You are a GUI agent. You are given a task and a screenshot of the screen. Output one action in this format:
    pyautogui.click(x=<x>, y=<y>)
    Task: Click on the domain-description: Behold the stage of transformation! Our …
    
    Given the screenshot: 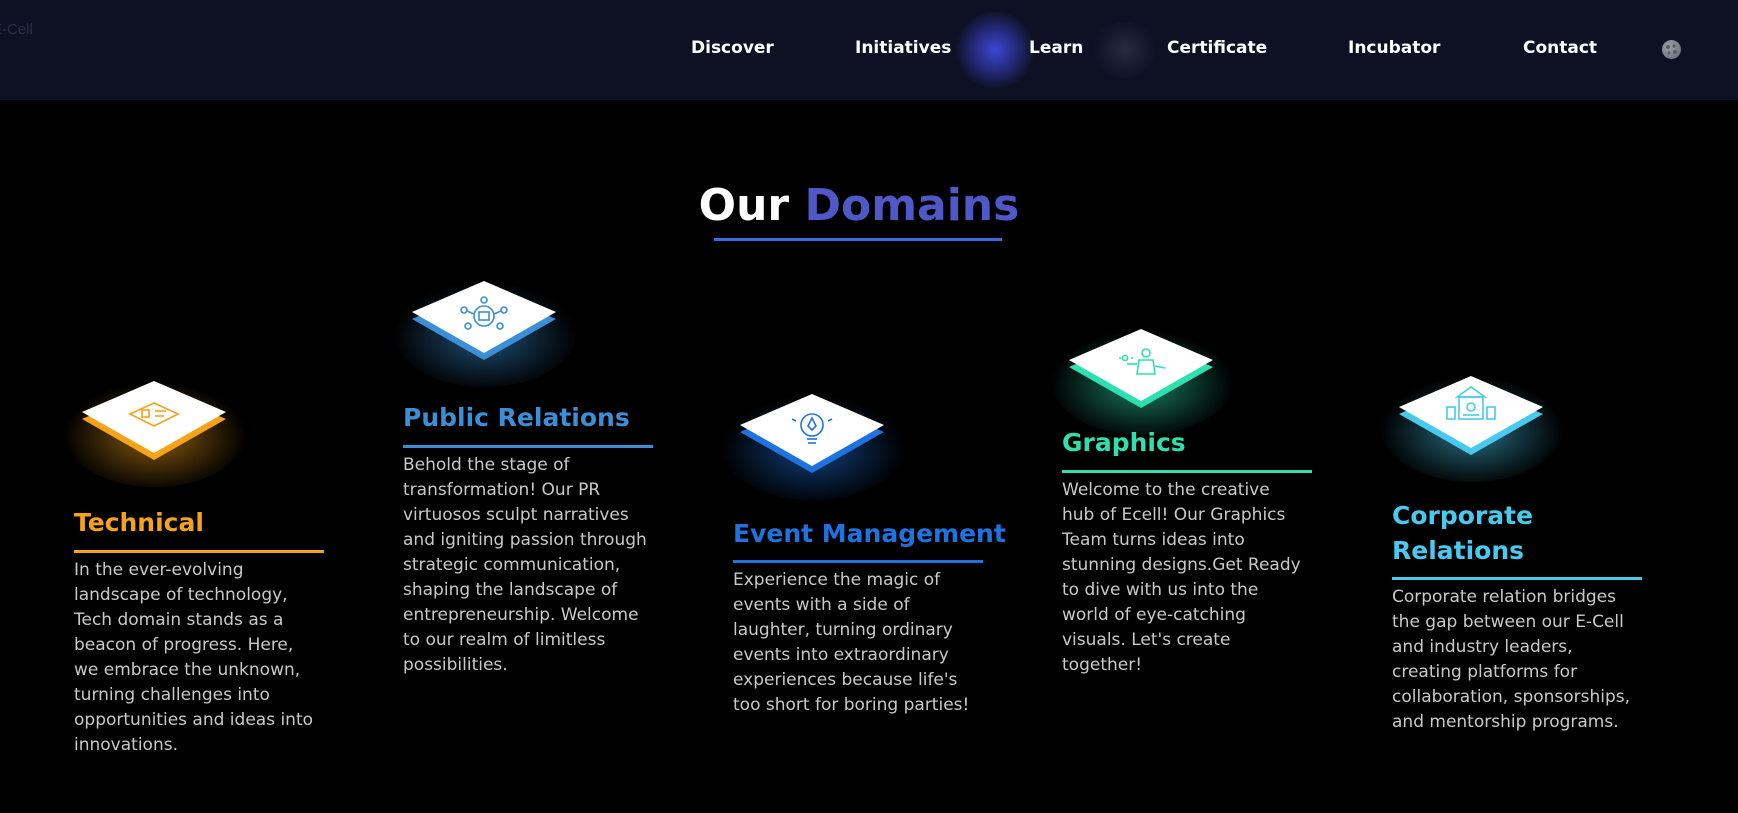 What is the action you would take?
    pyautogui.click(x=525, y=565)
    